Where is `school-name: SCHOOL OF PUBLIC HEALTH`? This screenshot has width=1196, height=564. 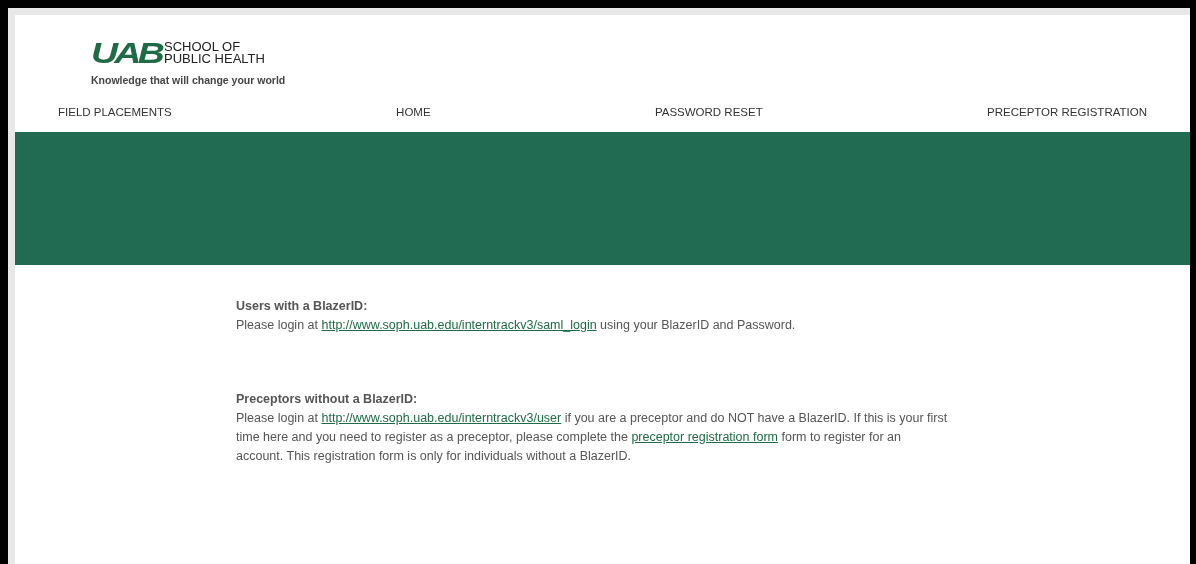 school-name: SCHOOL OF PUBLIC HEALTH is located at coordinates (214, 53).